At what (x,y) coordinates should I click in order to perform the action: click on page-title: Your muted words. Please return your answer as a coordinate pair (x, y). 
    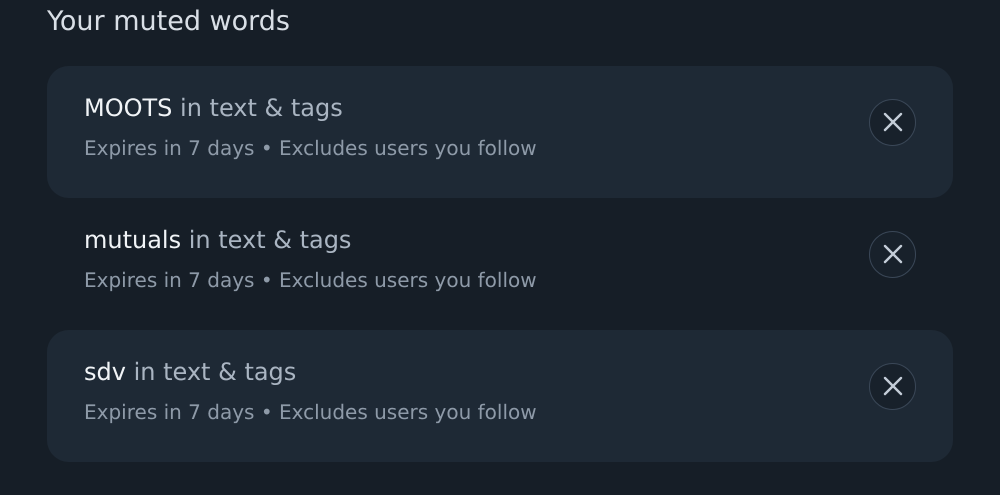
    Looking at the image, I should click on (169, 22).